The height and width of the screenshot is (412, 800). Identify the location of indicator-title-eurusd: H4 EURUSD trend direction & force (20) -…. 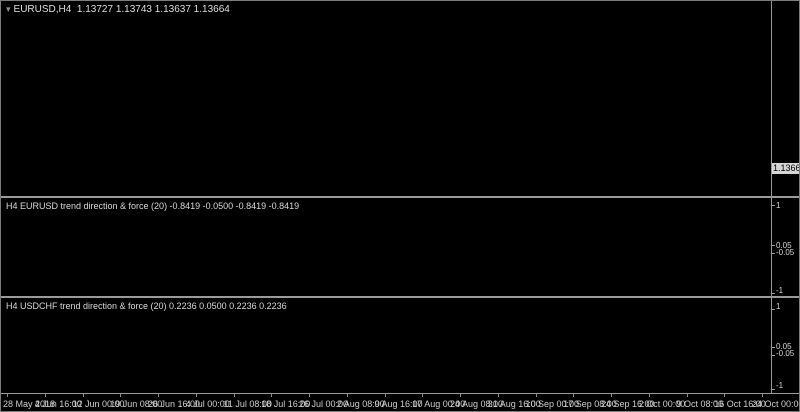
(153, 206).